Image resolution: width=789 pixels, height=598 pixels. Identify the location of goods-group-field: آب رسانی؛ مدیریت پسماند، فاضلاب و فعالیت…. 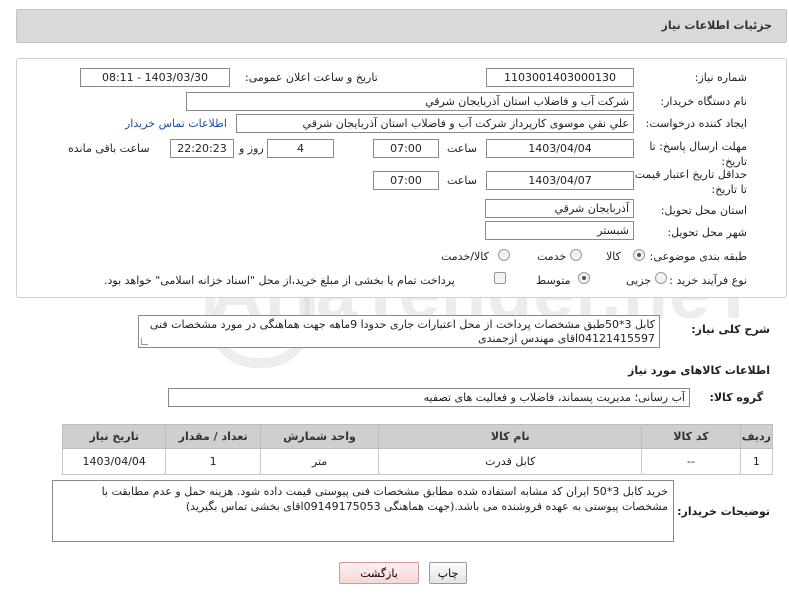
(429, 397).